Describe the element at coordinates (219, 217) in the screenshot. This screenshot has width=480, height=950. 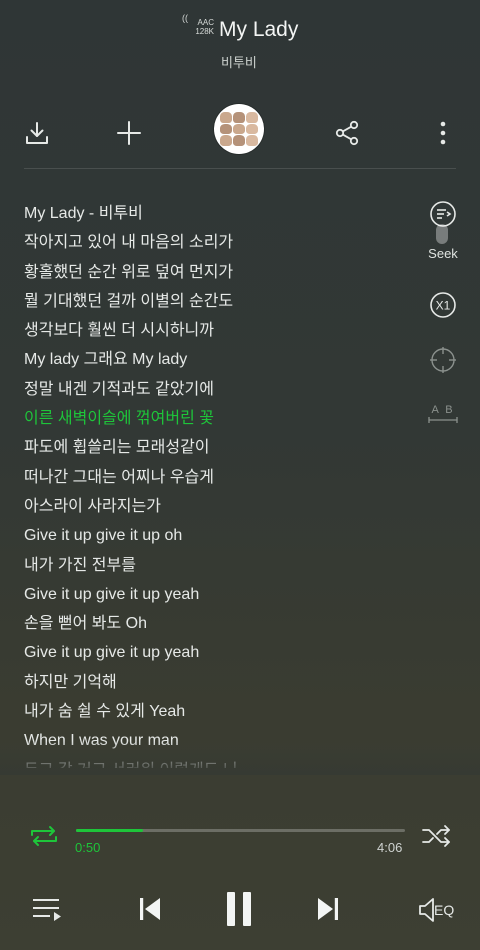
I see `lyric-line: My Lady - 비투비` at that location.